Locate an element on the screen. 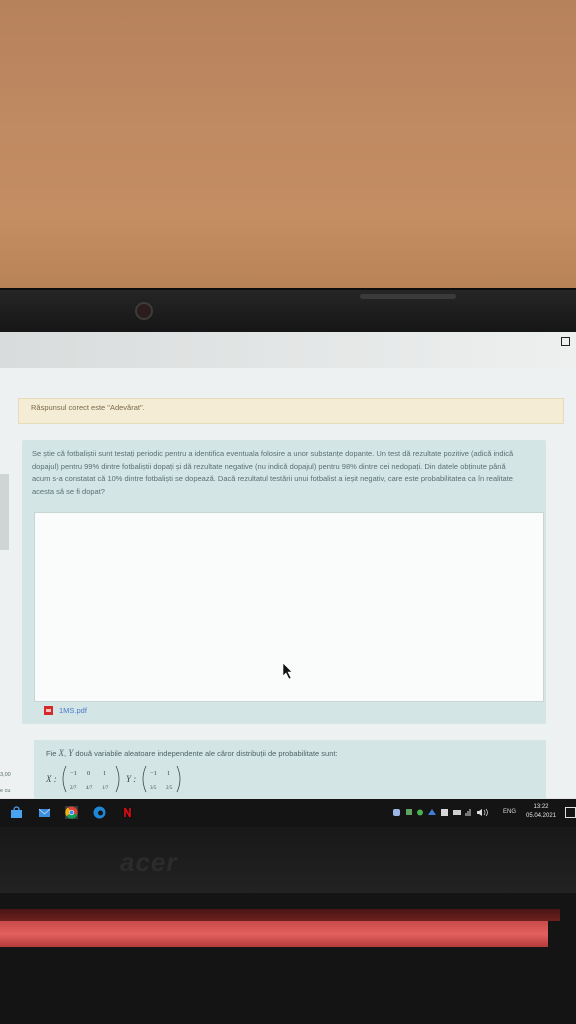 This screenshot has height=1024, width=576. y-prob-0: 3/5 is located at coordinates (153, 788).